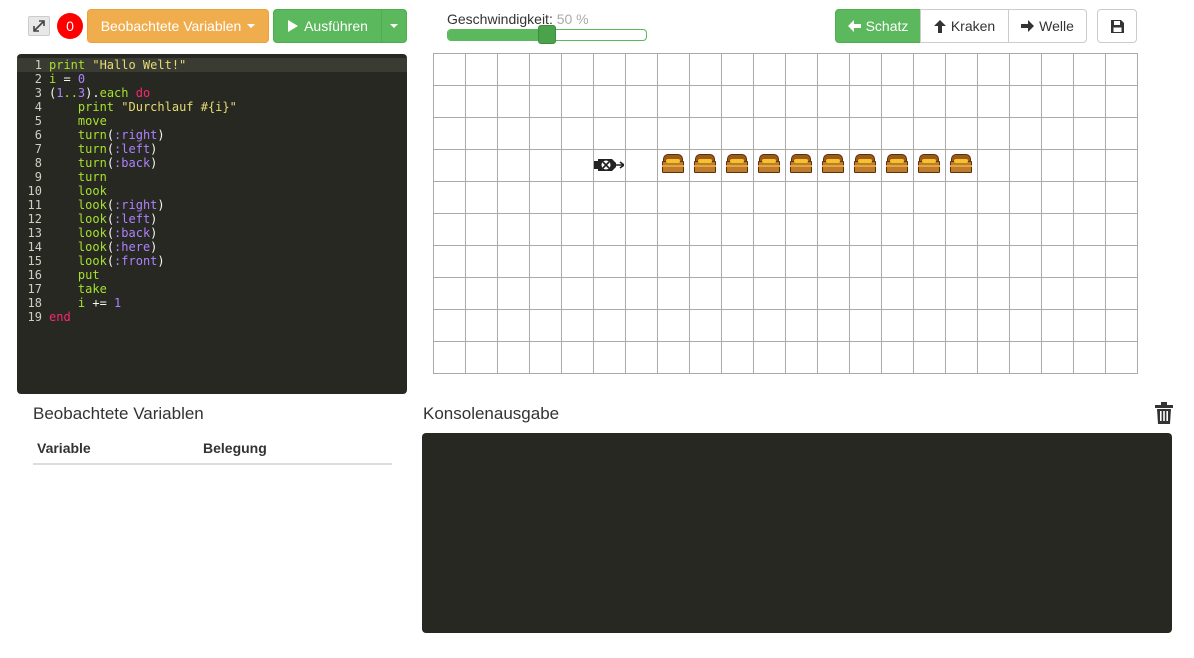  I want to click on add-treasure-button: Schatz, so click(878, 26).